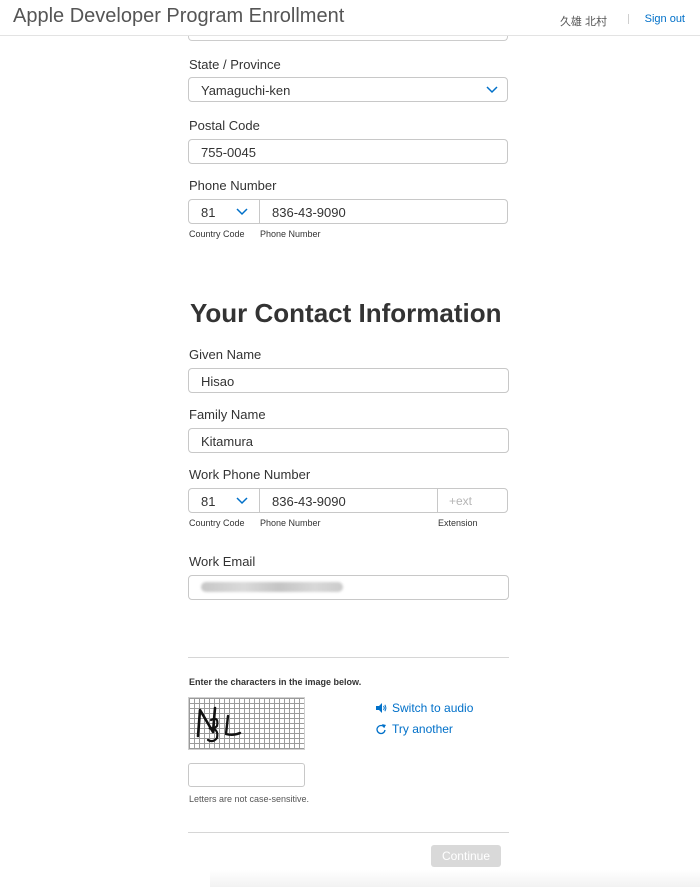 This screenshot has width=700, height=887. What do you see at coordinates (455, 878) in the screenshot?
I see `bottom-fade` at bounding box center [455, 878].